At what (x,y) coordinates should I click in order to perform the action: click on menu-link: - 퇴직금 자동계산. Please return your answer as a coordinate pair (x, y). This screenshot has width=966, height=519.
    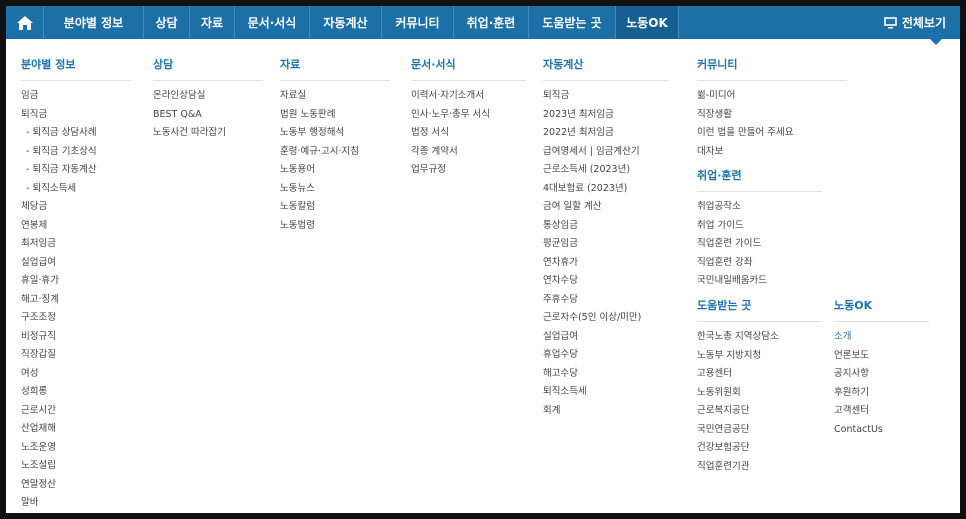
    Looking at the image, I should click on (76, 173).